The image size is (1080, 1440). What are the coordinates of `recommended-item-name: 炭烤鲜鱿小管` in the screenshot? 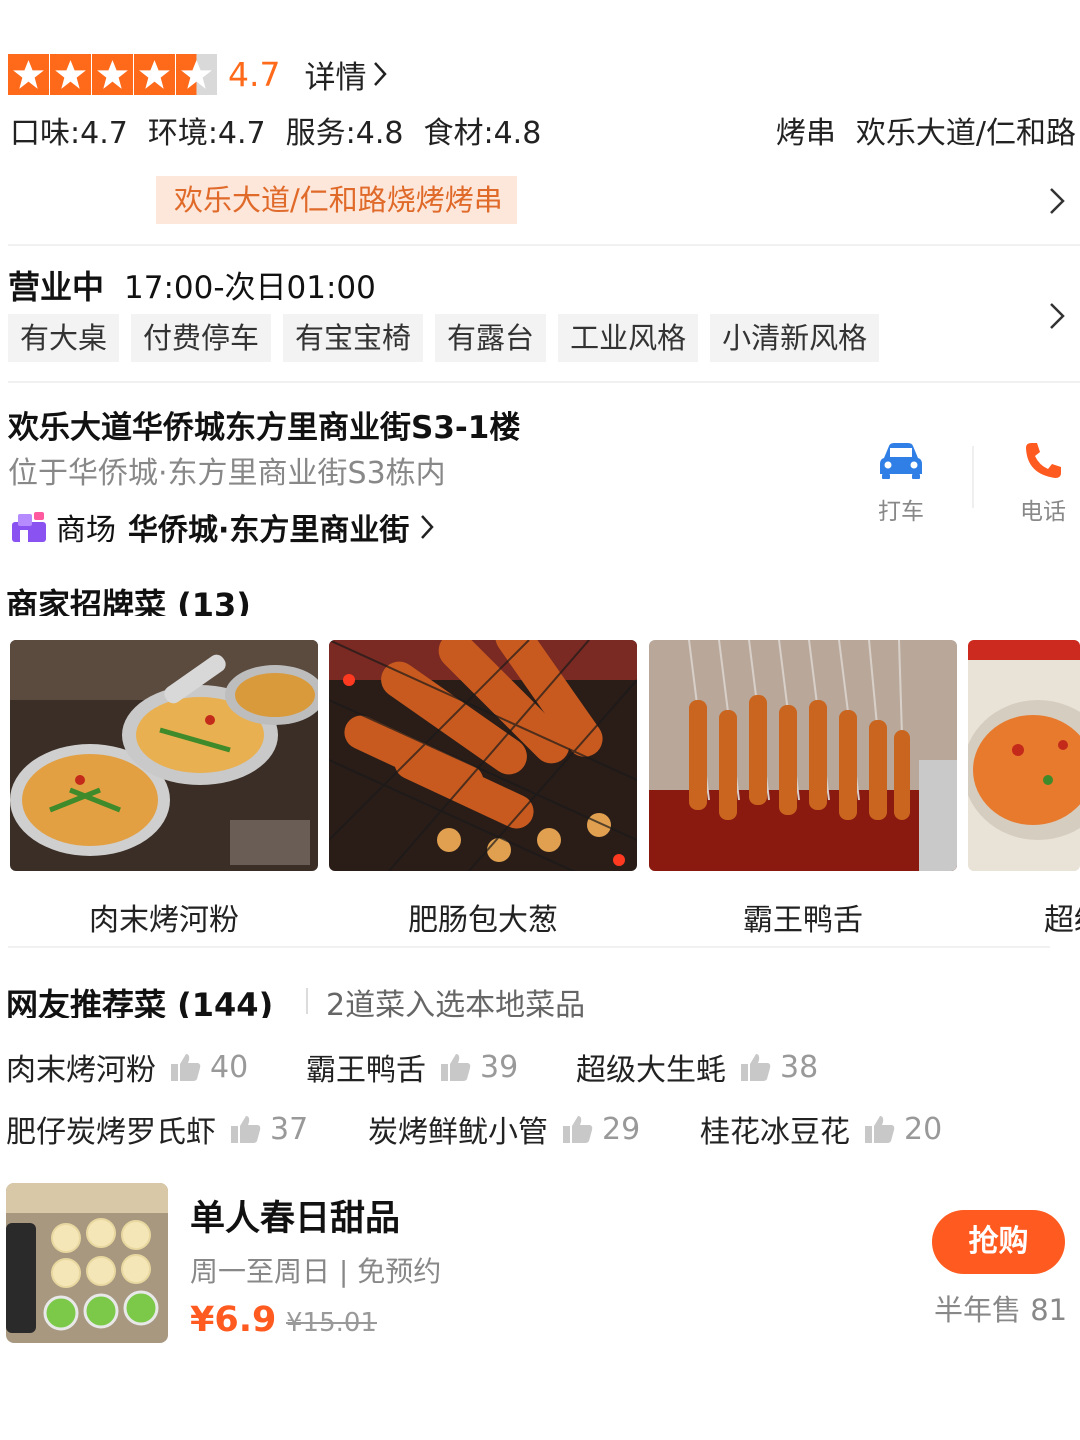 It's located at (458, 1132).